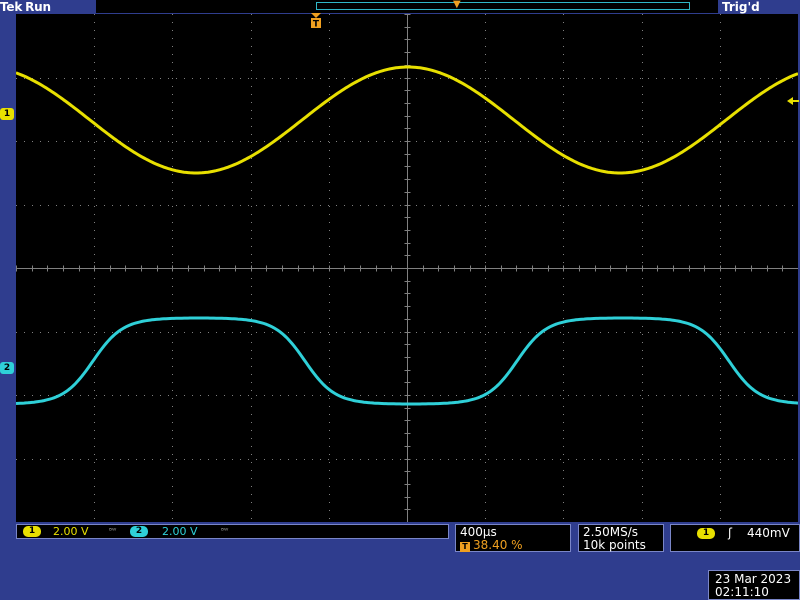 Image resolution: width=800 pixels, height=600 pixels. Describe the element at coordinates (498, 545) in the screenshot. I see `trigger-position-value: 38.40 %` at that location.